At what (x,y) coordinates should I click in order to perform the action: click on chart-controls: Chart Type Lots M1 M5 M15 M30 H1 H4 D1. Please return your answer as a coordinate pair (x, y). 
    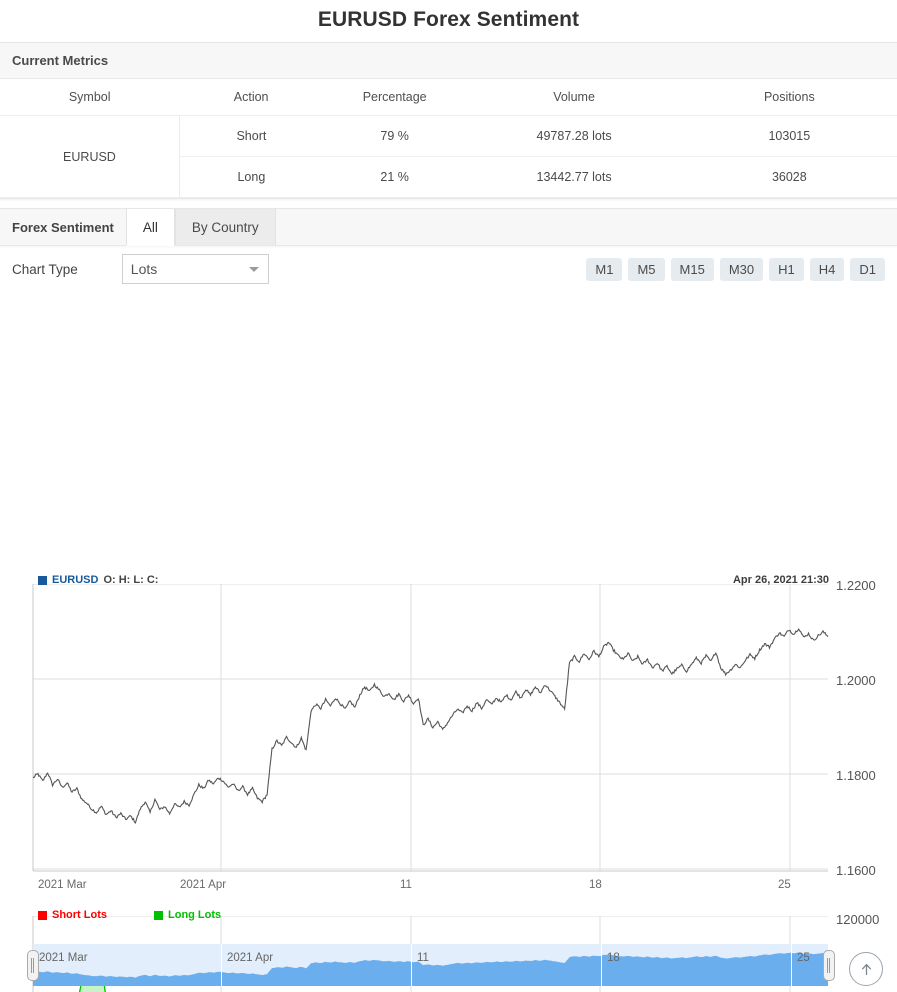
    Looking at the image, I should click on (448, 269).